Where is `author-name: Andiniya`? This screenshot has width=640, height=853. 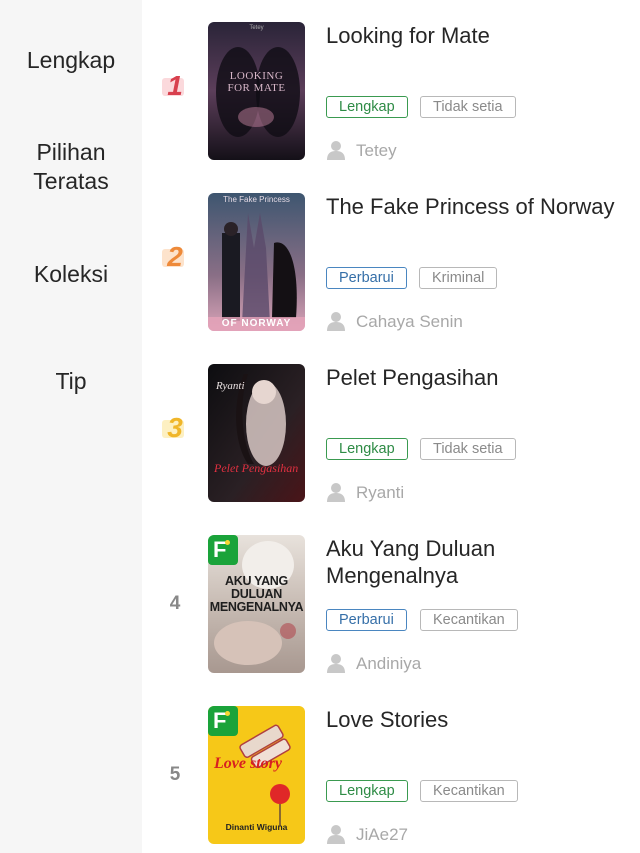
author-name: Andiniya is located at coordinates (389, 663).